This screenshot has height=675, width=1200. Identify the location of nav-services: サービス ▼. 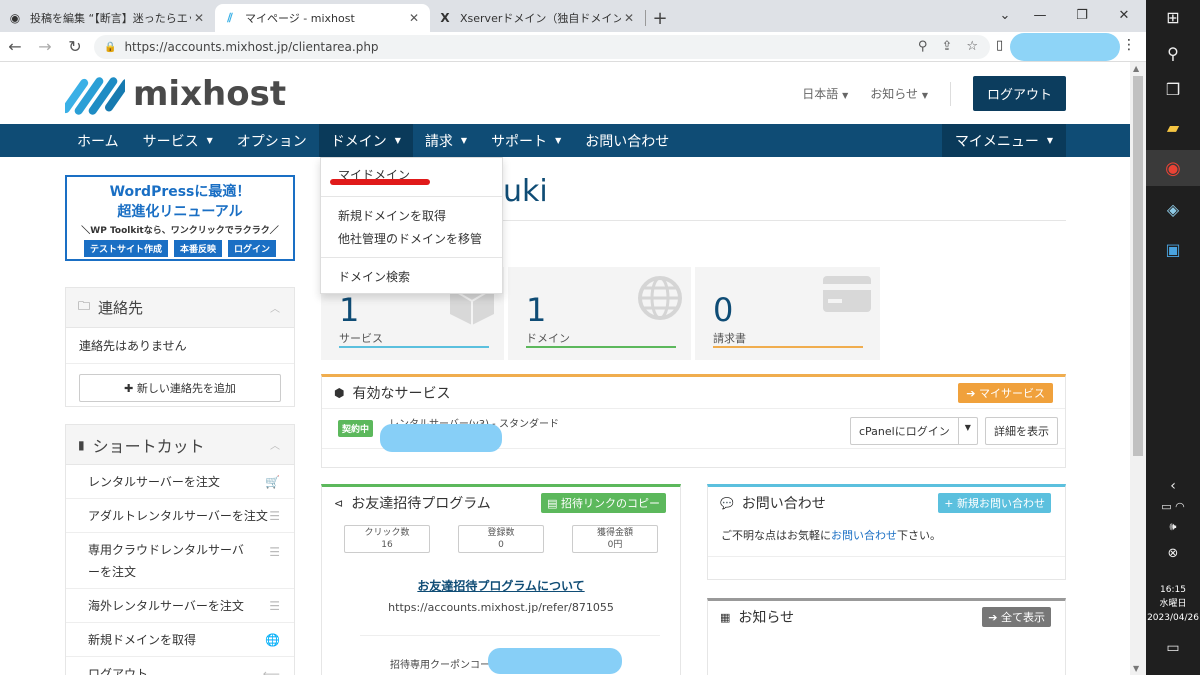
(178, 140).